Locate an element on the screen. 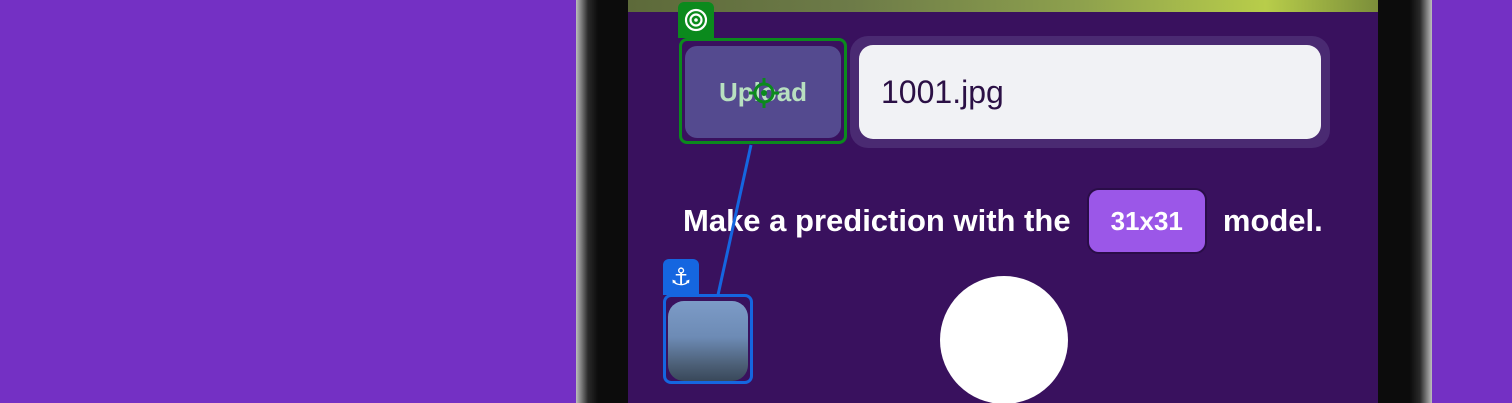 The height and width of the screenshot is (403, 1512). target-highlight-box is located at coordinates (763, 91).